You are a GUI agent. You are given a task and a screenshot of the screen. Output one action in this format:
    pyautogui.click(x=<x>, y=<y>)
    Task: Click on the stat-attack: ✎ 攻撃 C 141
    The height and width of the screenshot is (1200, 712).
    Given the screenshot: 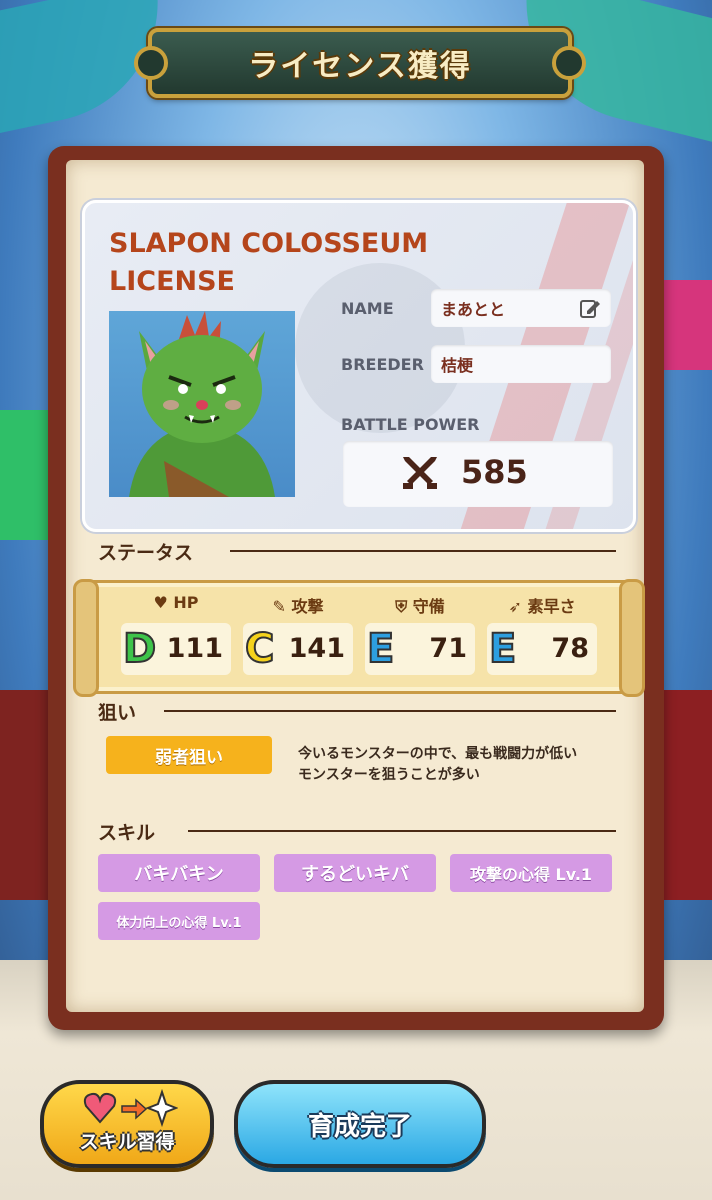 What is the action you would take?
    pyautogui.click(x=298, y=637)
    